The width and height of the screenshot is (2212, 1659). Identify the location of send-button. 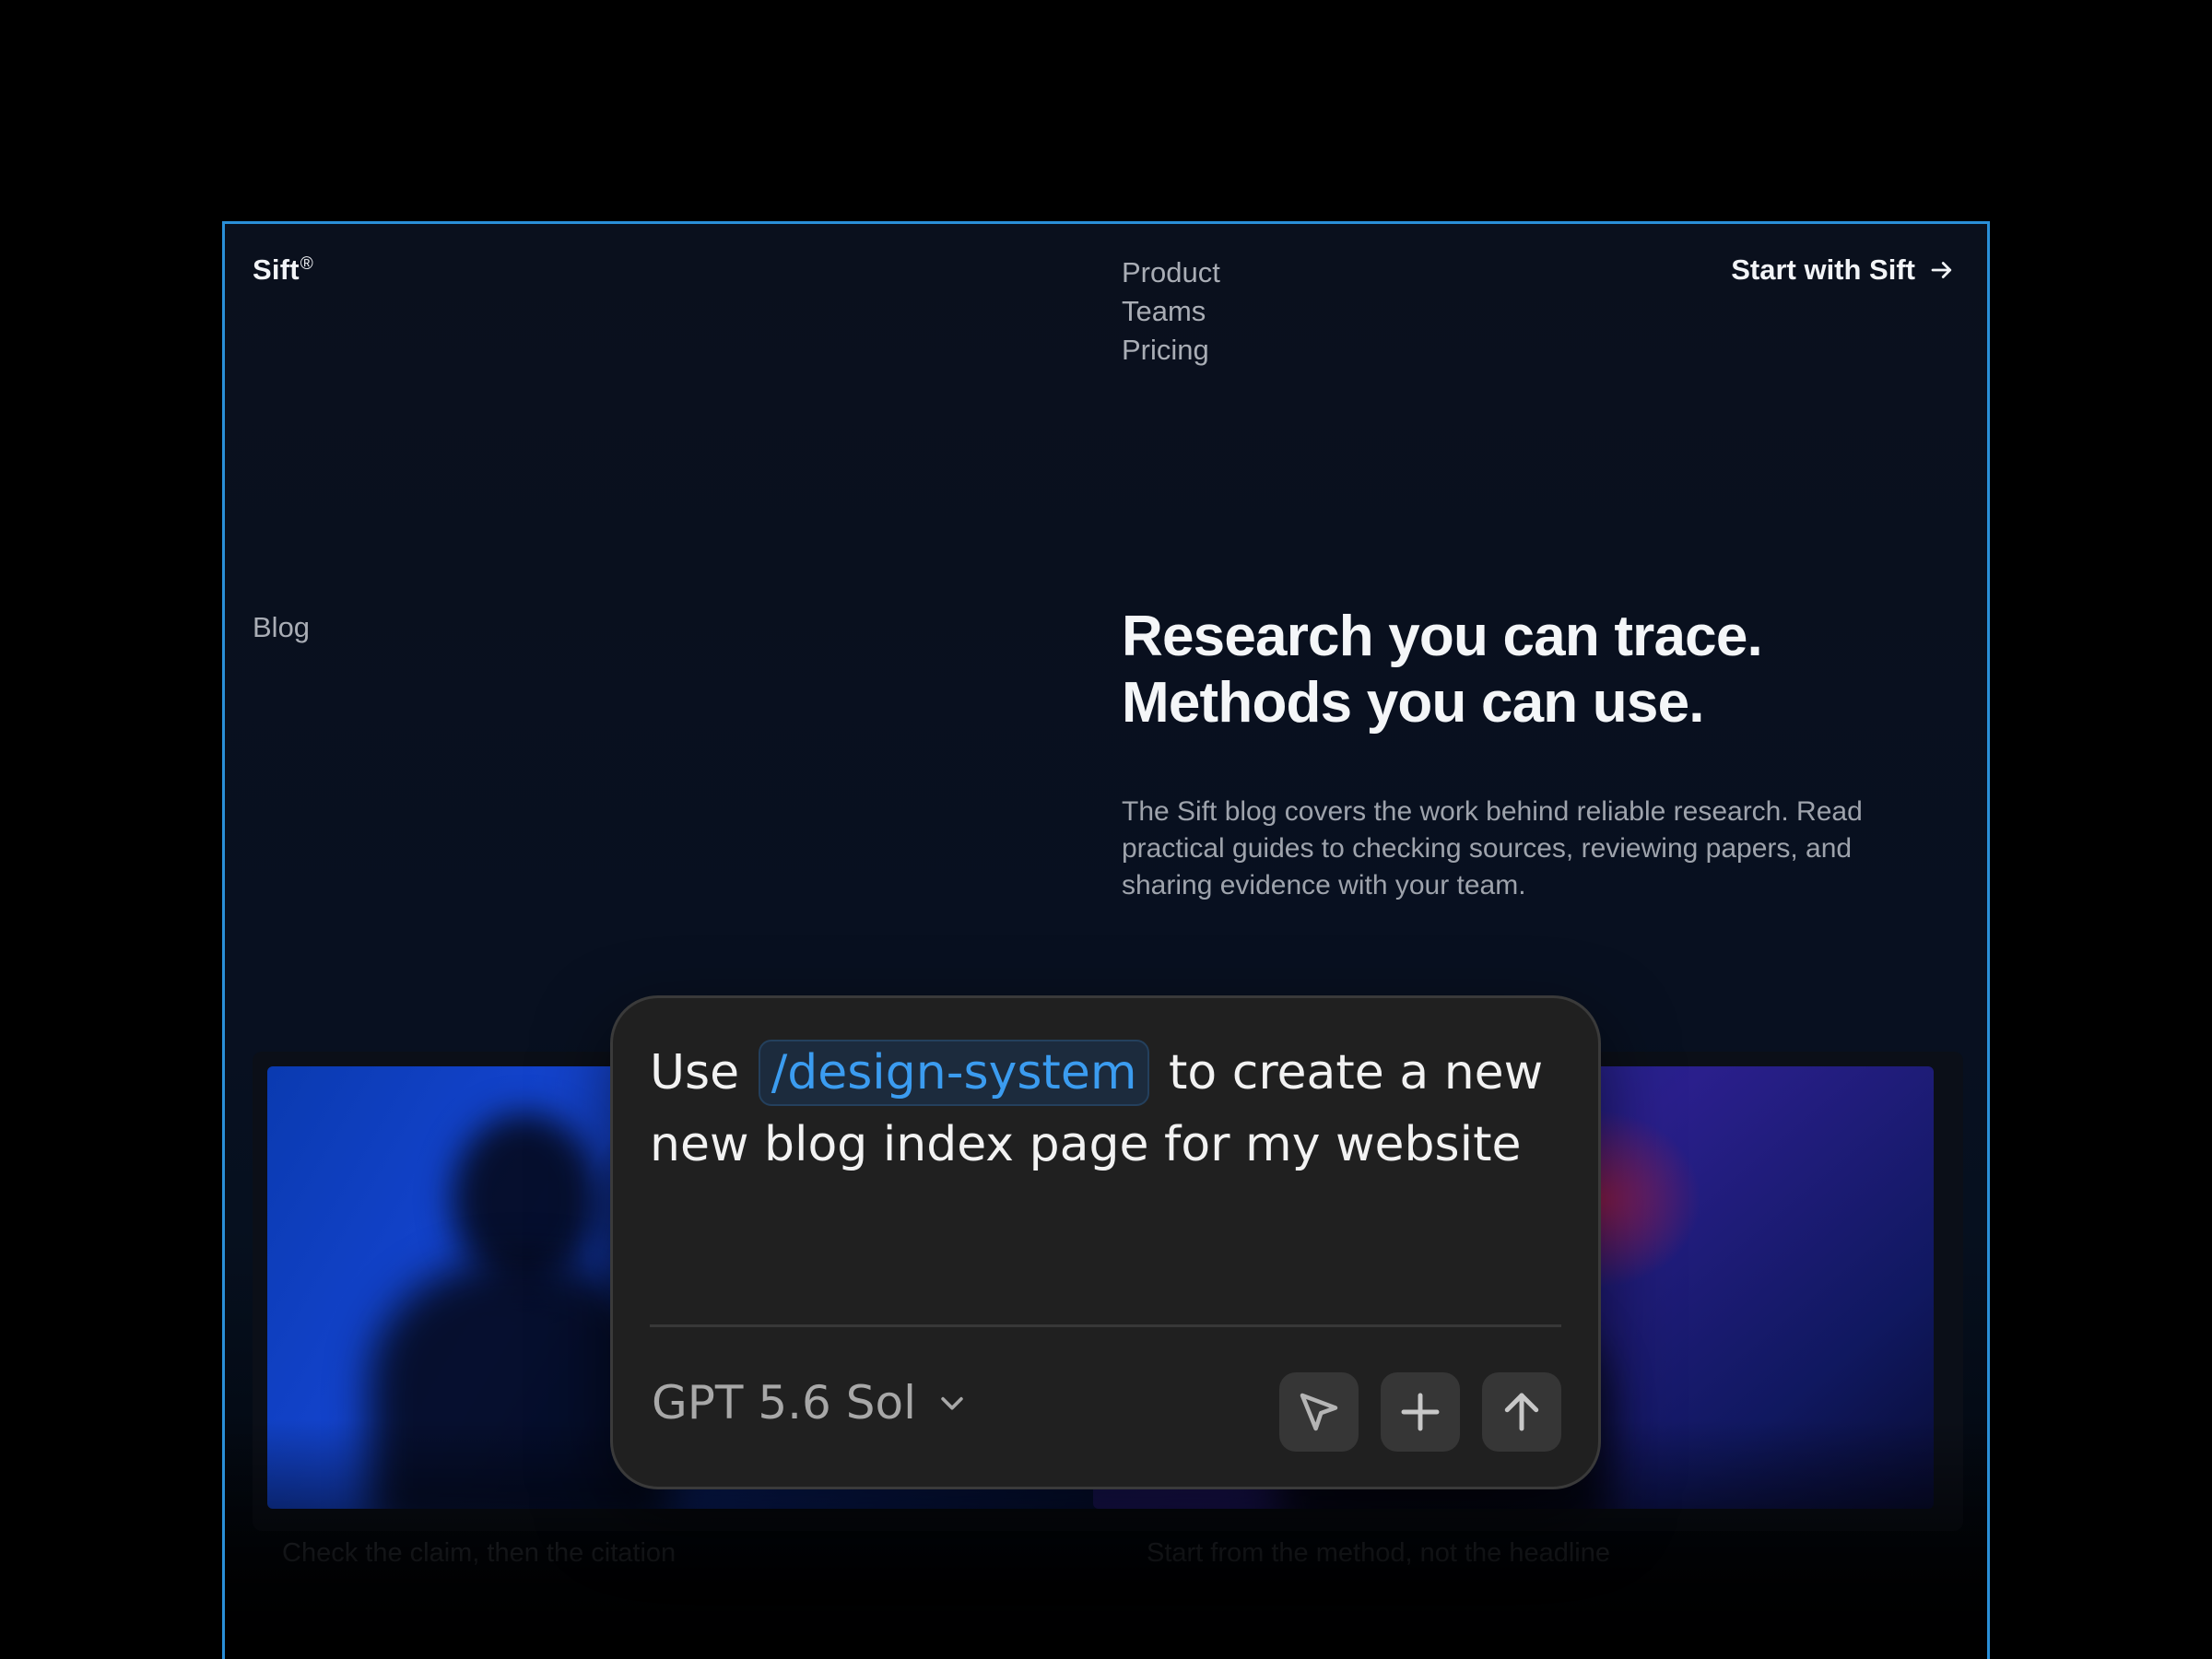
(1521, 1412).